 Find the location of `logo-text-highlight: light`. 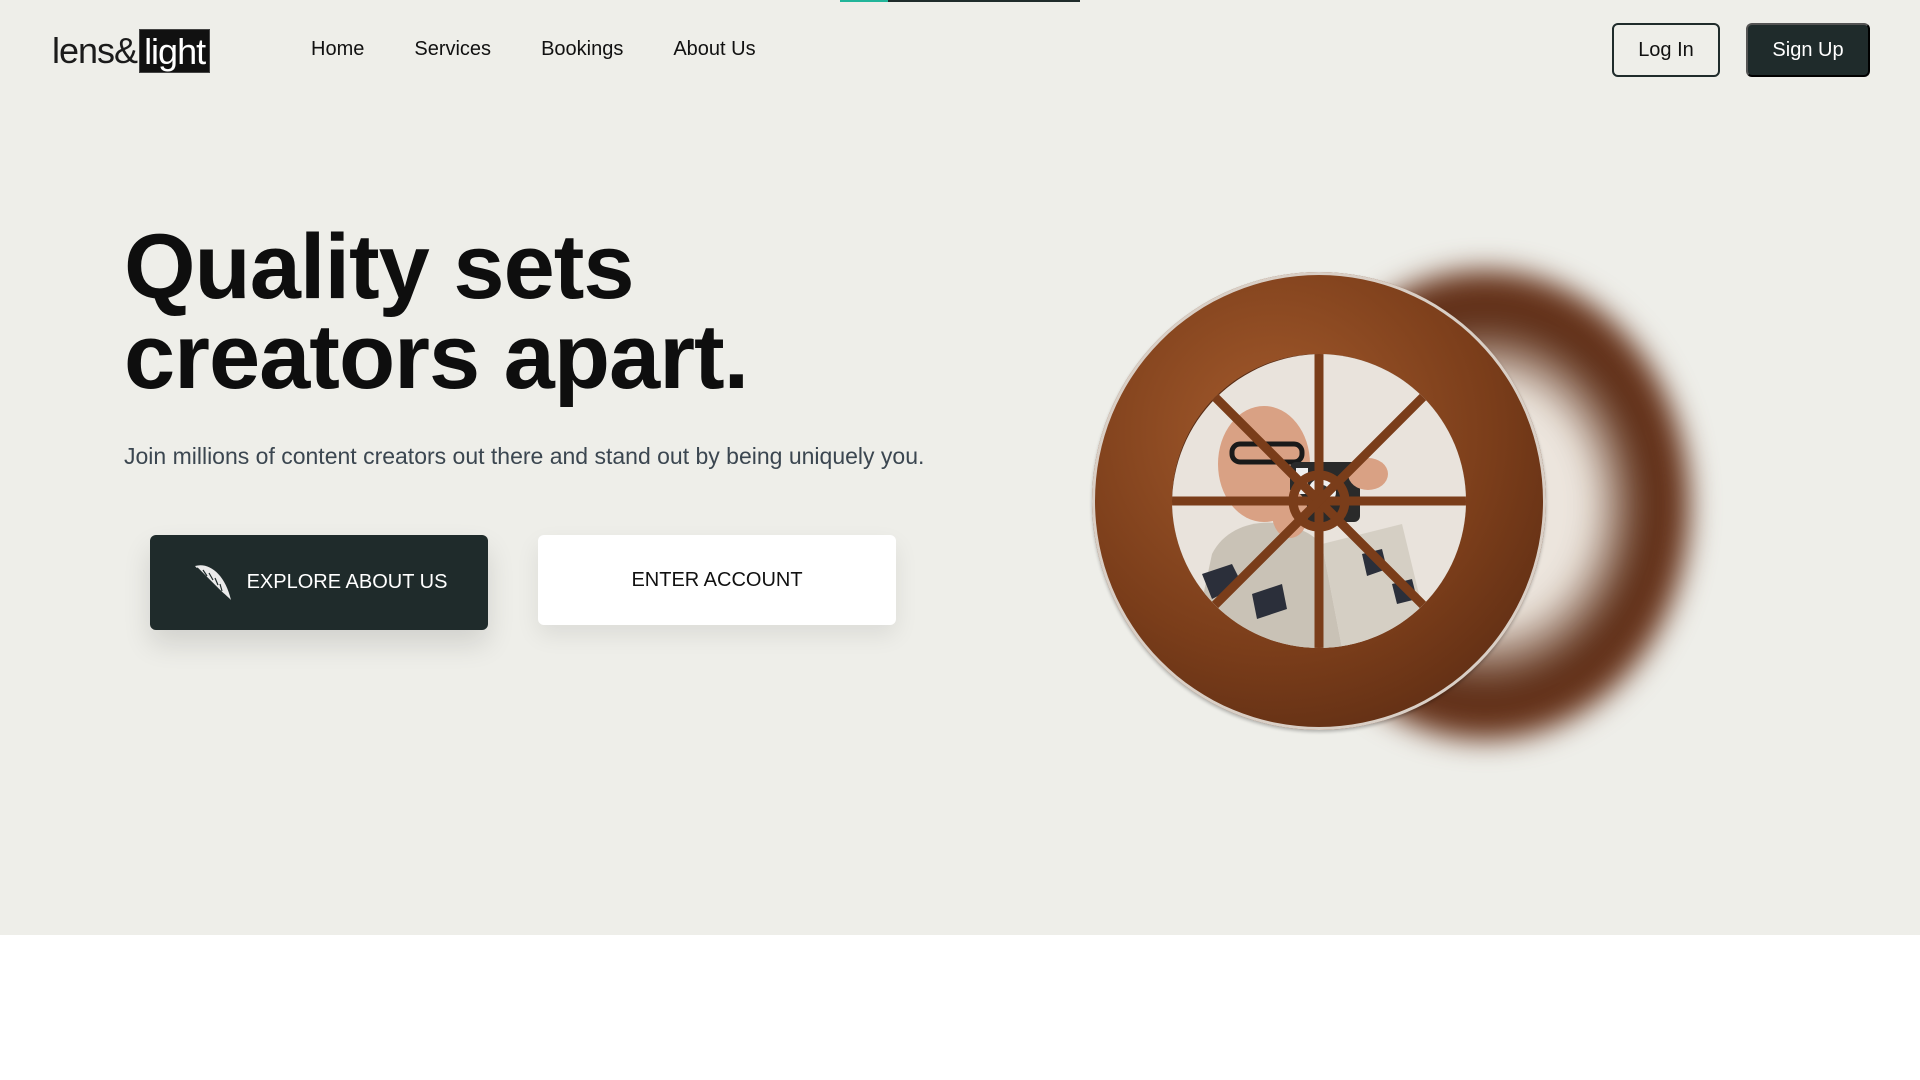

logo-text-highlight: light is located at coordinates (175, 51).